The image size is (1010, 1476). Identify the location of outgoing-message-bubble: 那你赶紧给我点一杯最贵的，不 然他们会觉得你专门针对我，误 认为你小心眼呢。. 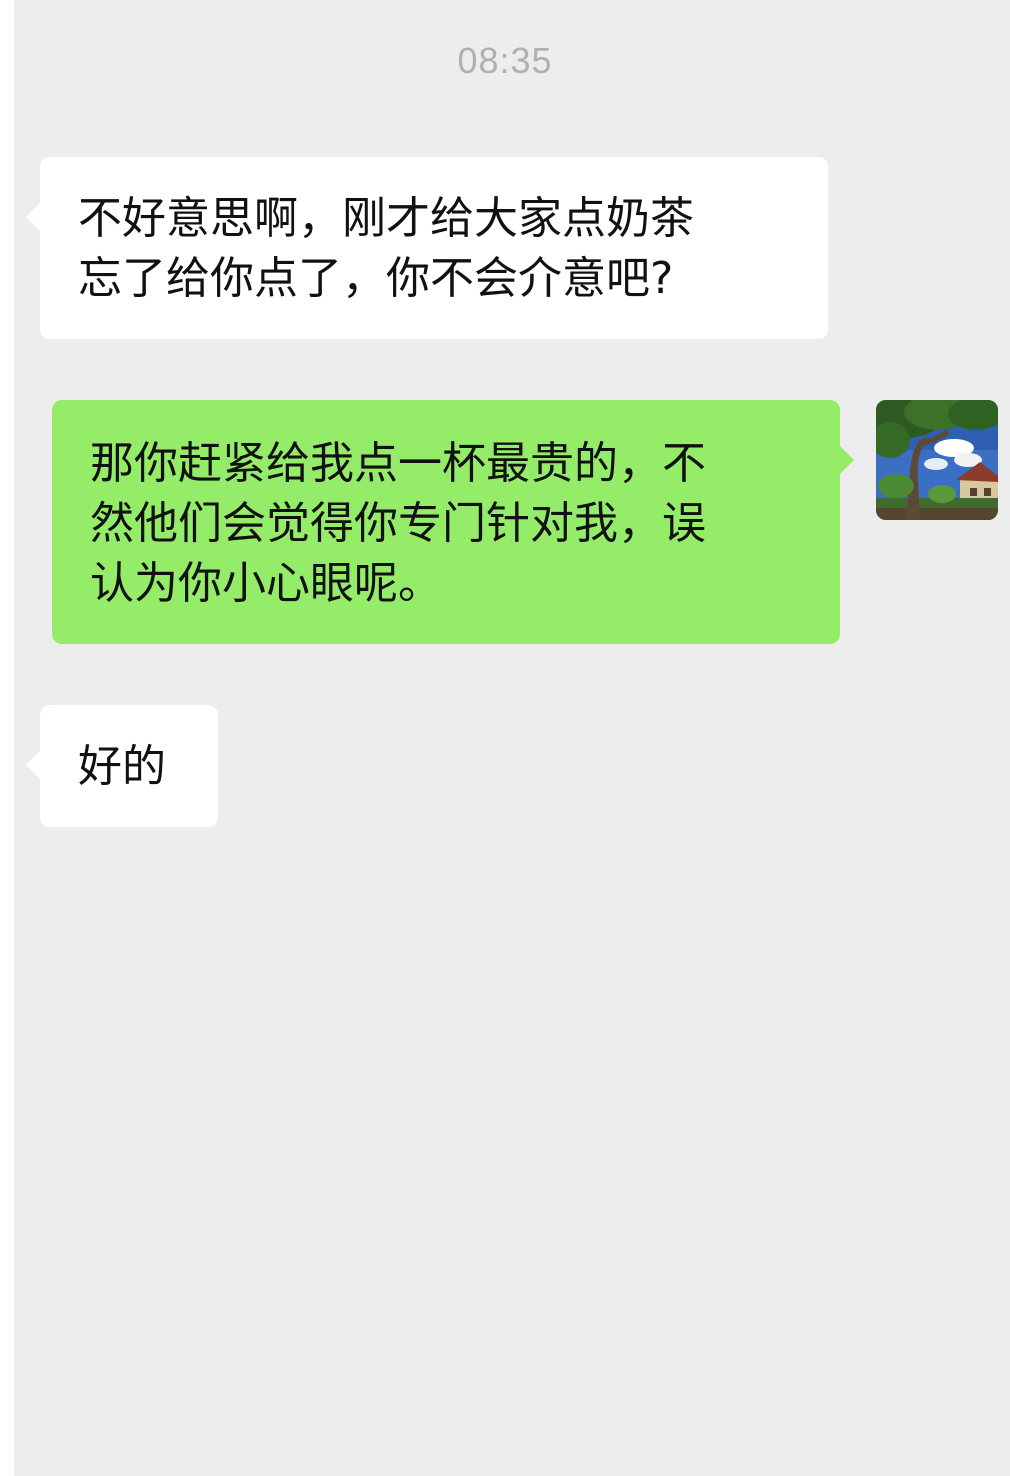
(453, 522).